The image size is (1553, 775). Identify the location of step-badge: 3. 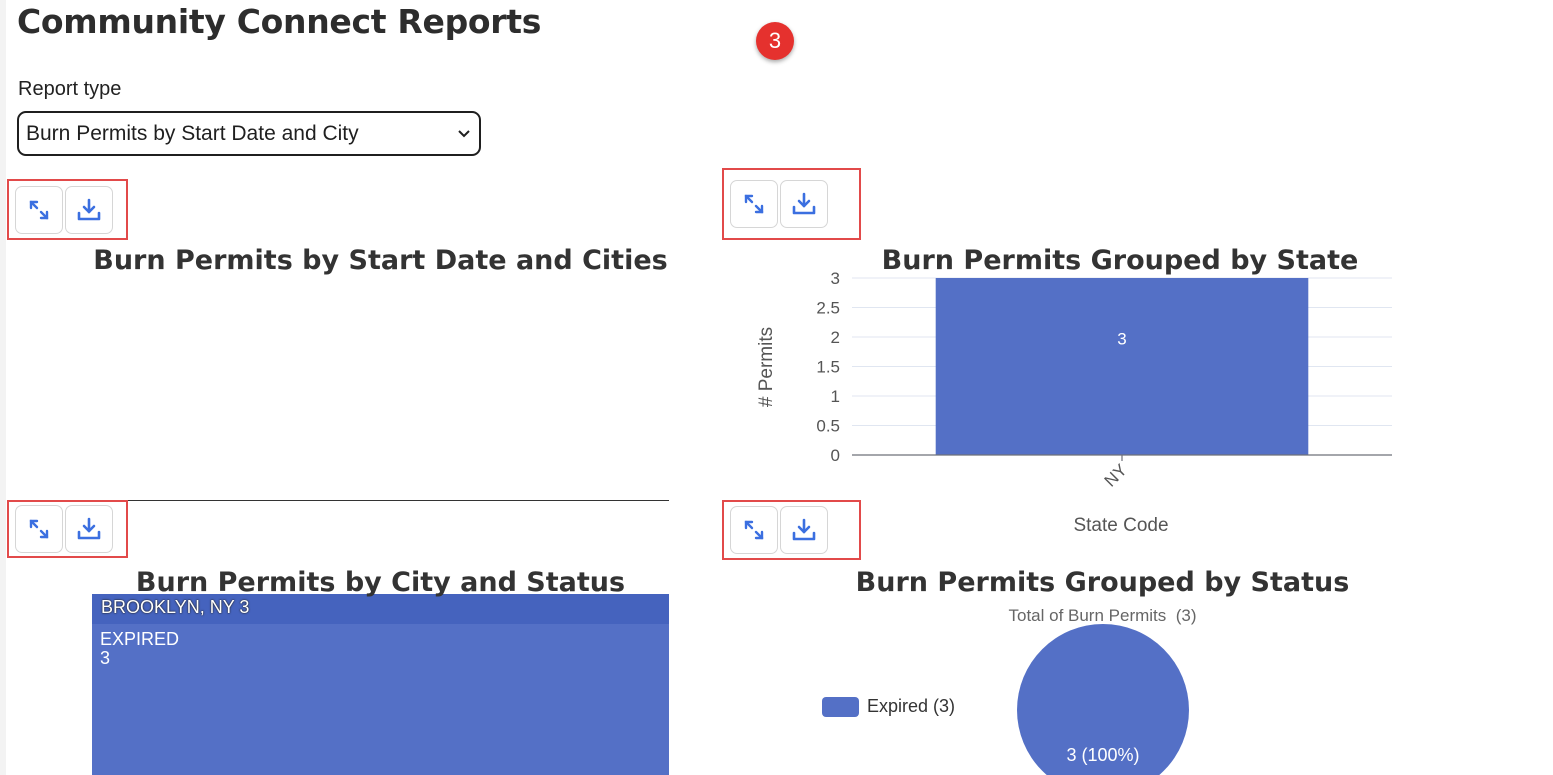
(775, 41).